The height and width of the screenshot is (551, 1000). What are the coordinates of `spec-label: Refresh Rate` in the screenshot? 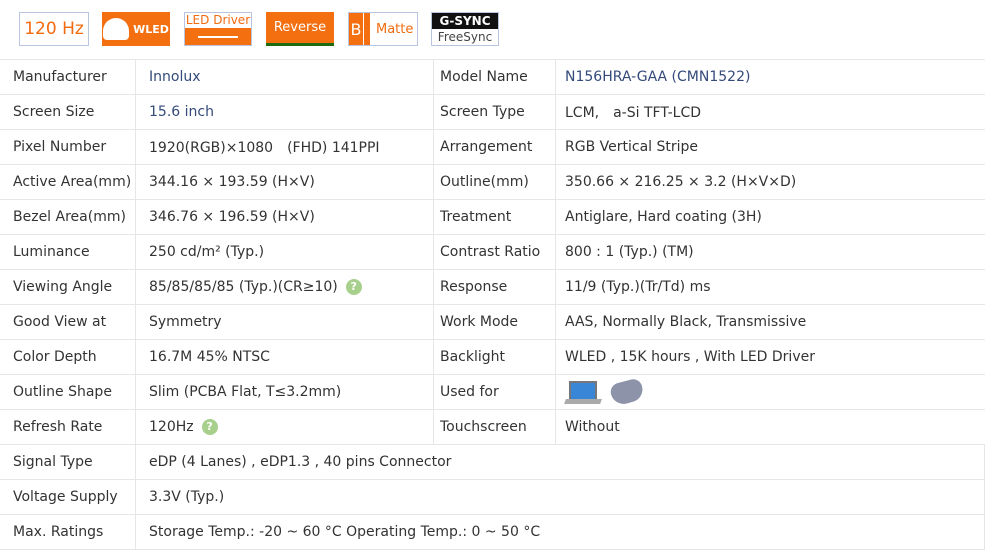 It's located at (68, 427).